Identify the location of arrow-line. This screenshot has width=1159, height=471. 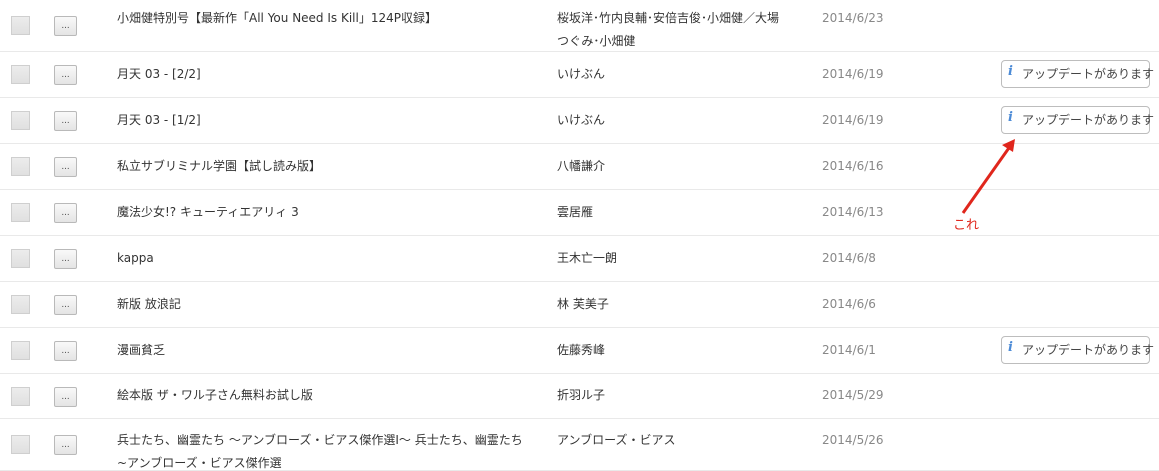
(987, 179).